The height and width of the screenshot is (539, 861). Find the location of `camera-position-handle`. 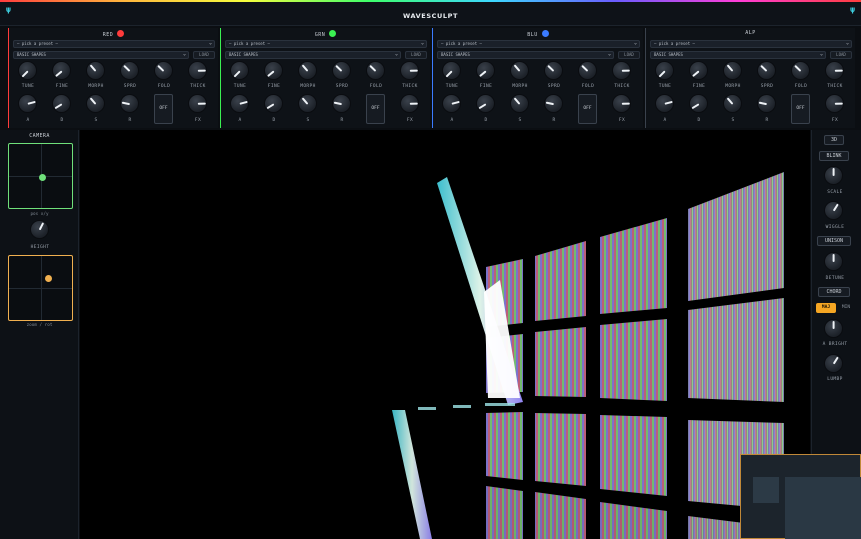

camera-position-handle is located at coordinates (42, 177).